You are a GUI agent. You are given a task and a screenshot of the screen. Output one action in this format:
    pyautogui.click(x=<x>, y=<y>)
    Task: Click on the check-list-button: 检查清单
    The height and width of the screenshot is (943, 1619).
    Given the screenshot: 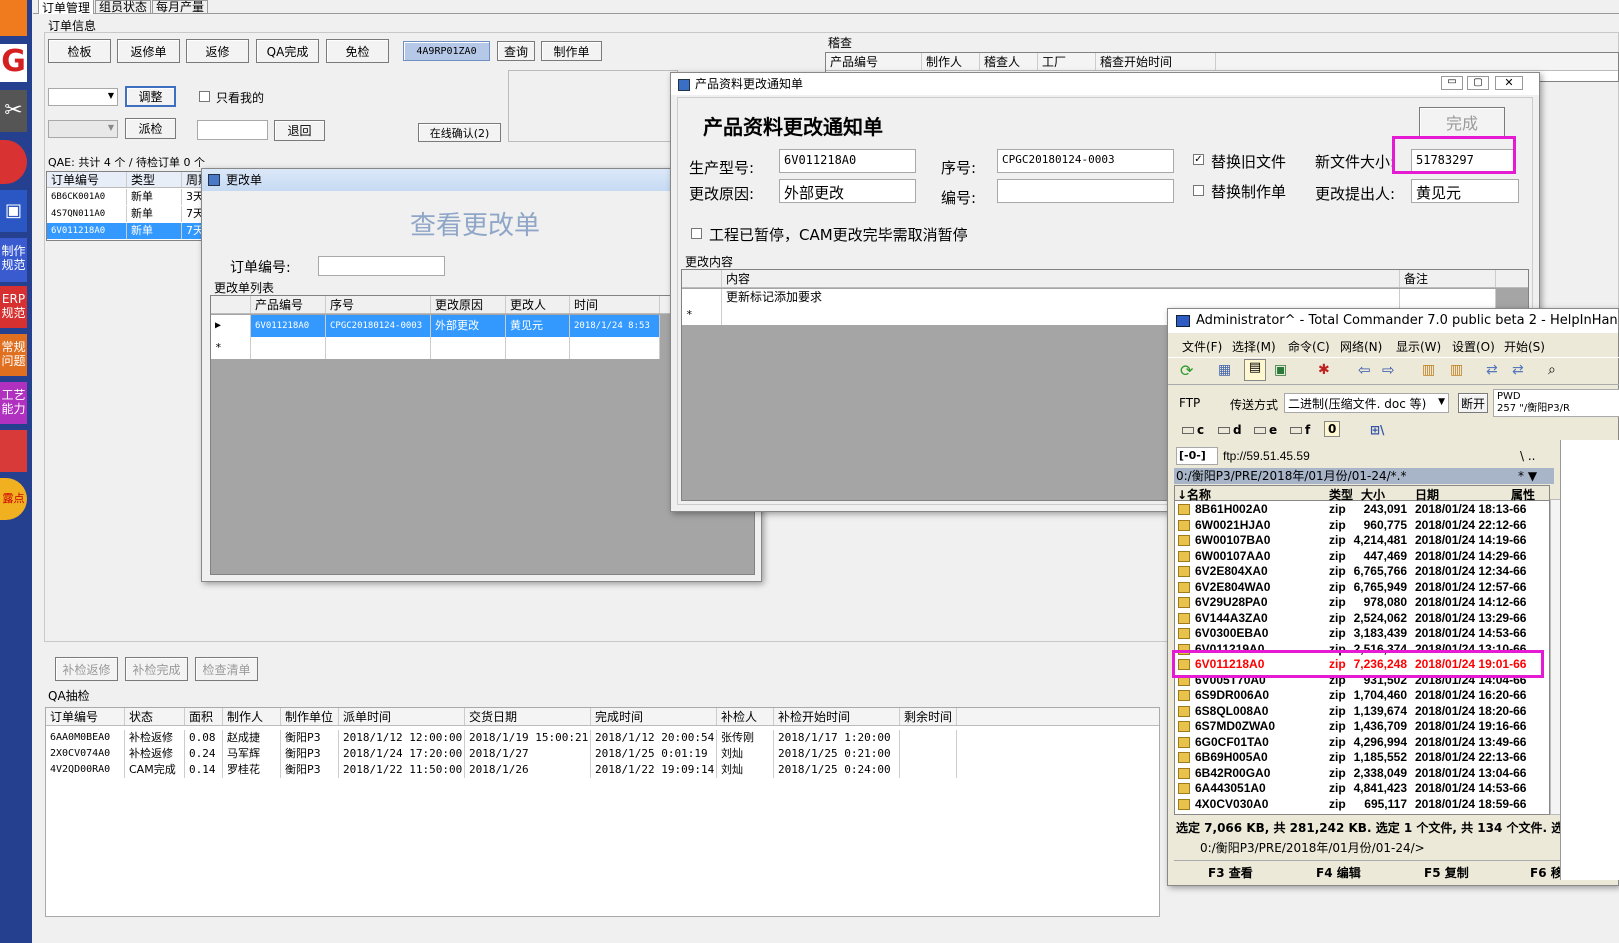 What is the action you would take?
    pyautogui.click(x=226, y=669)
    